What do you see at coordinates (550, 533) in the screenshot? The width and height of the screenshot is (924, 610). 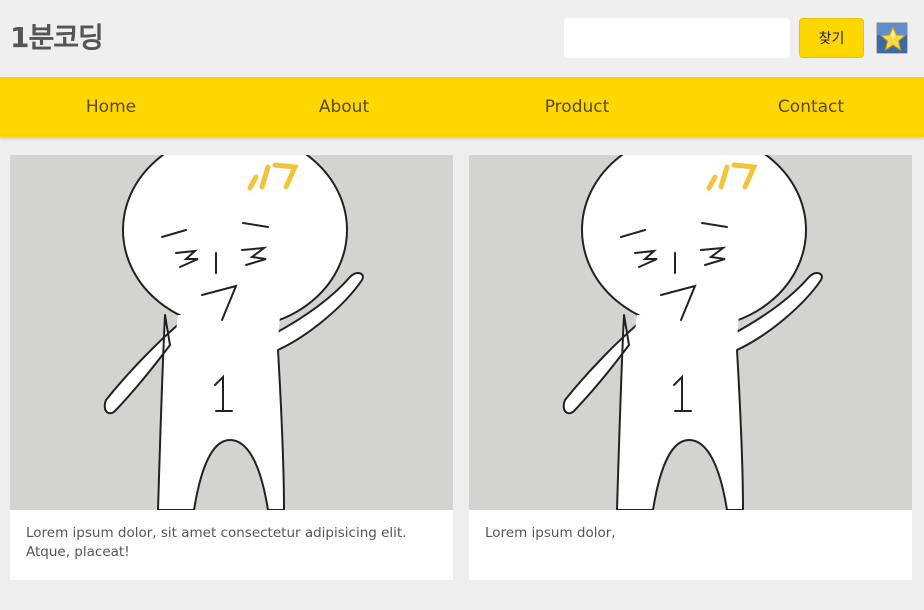 I see `card-text: Lorem ipsum dolor,` at bounding box center [550, 533].